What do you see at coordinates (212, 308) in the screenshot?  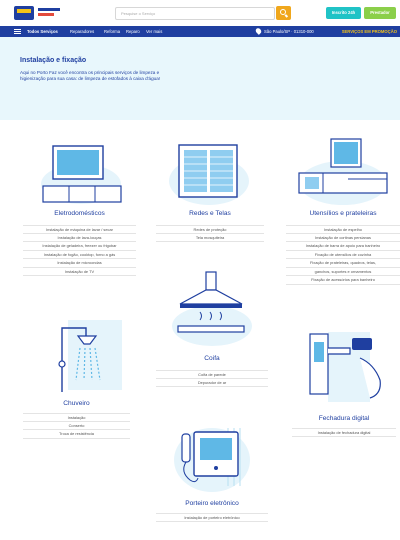 I see `range-hood-illustration` at bounding box center [212, 308].